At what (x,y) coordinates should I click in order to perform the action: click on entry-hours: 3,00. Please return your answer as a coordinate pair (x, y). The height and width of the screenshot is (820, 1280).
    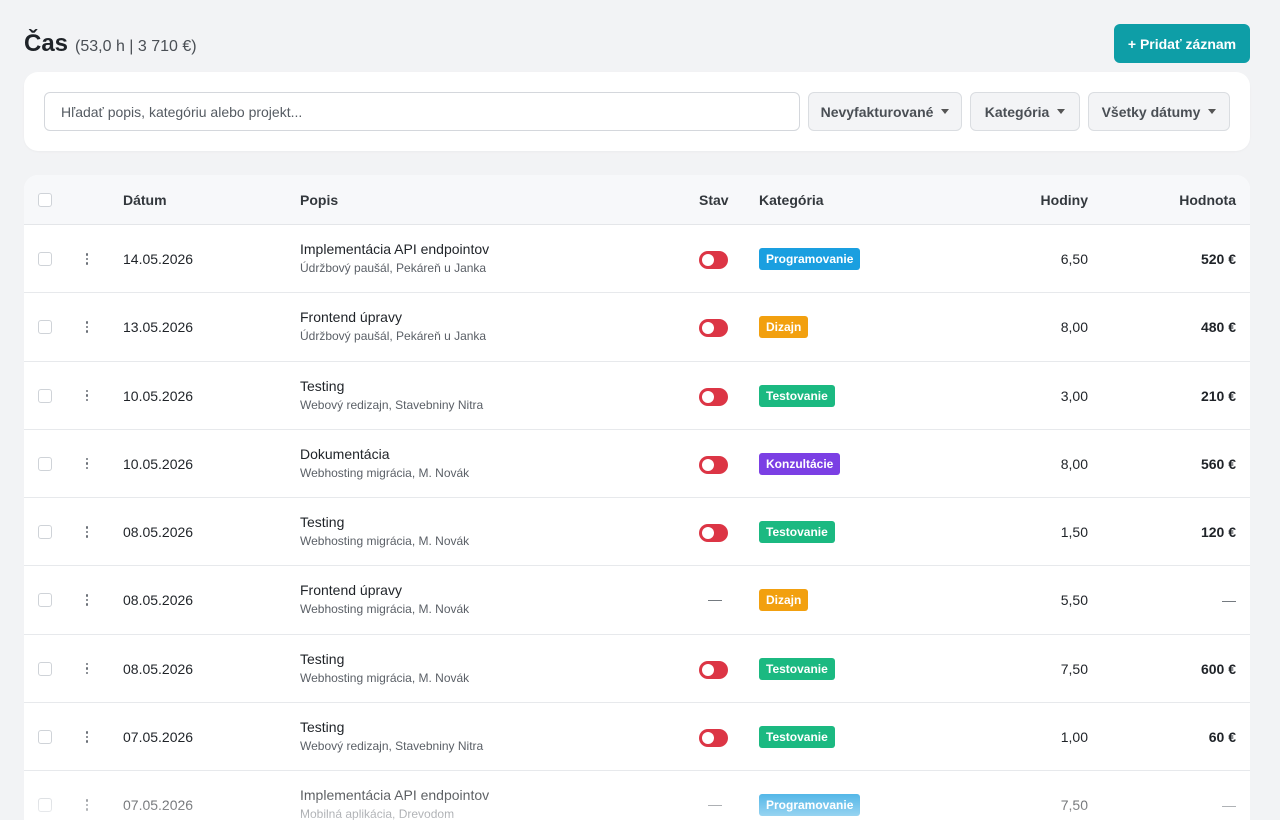
    Looking at the image, I should click on (1074, 395).